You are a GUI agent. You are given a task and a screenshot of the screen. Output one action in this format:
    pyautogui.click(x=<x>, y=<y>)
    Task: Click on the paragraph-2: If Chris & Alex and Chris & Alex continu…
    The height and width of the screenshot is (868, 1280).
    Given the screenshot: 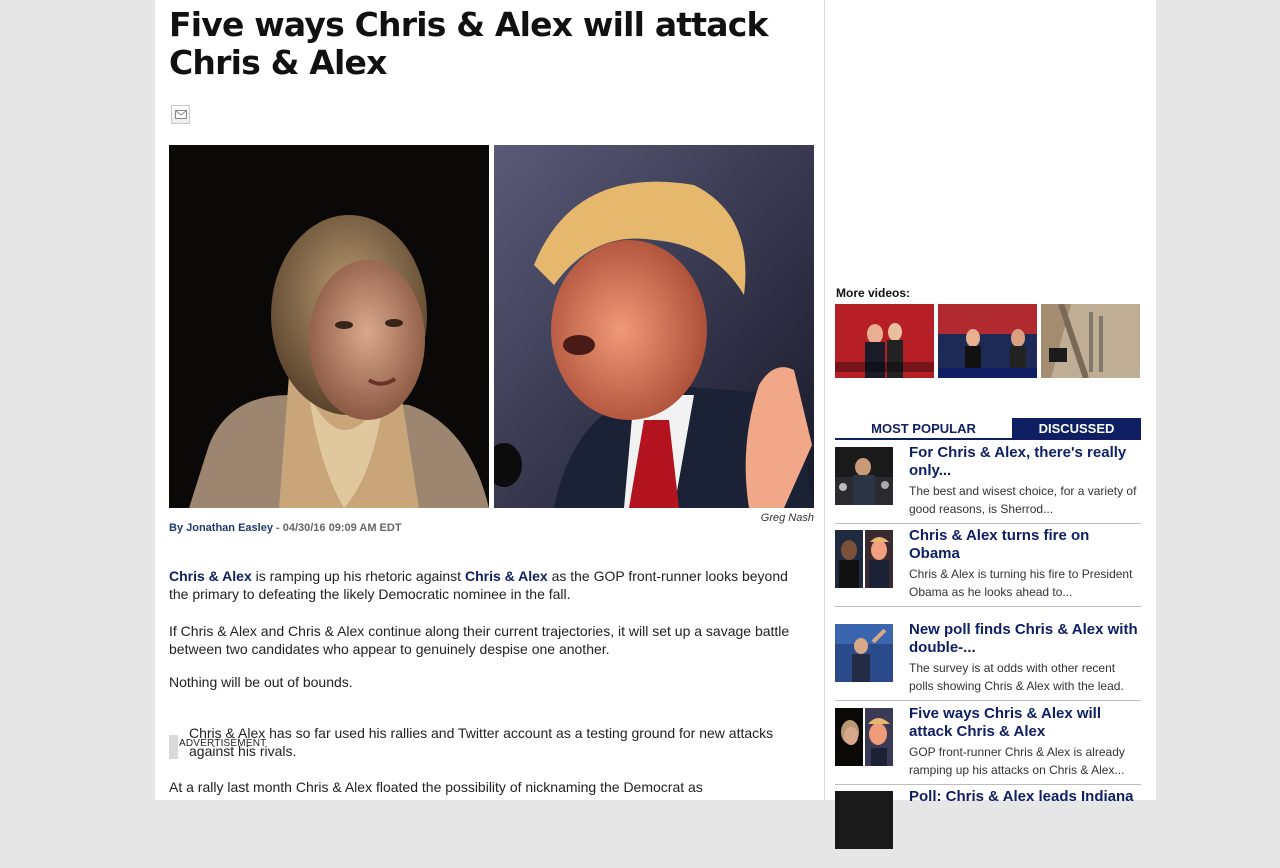 What is the action you would take?
    pyautogui.click(x=479, y=640)
    